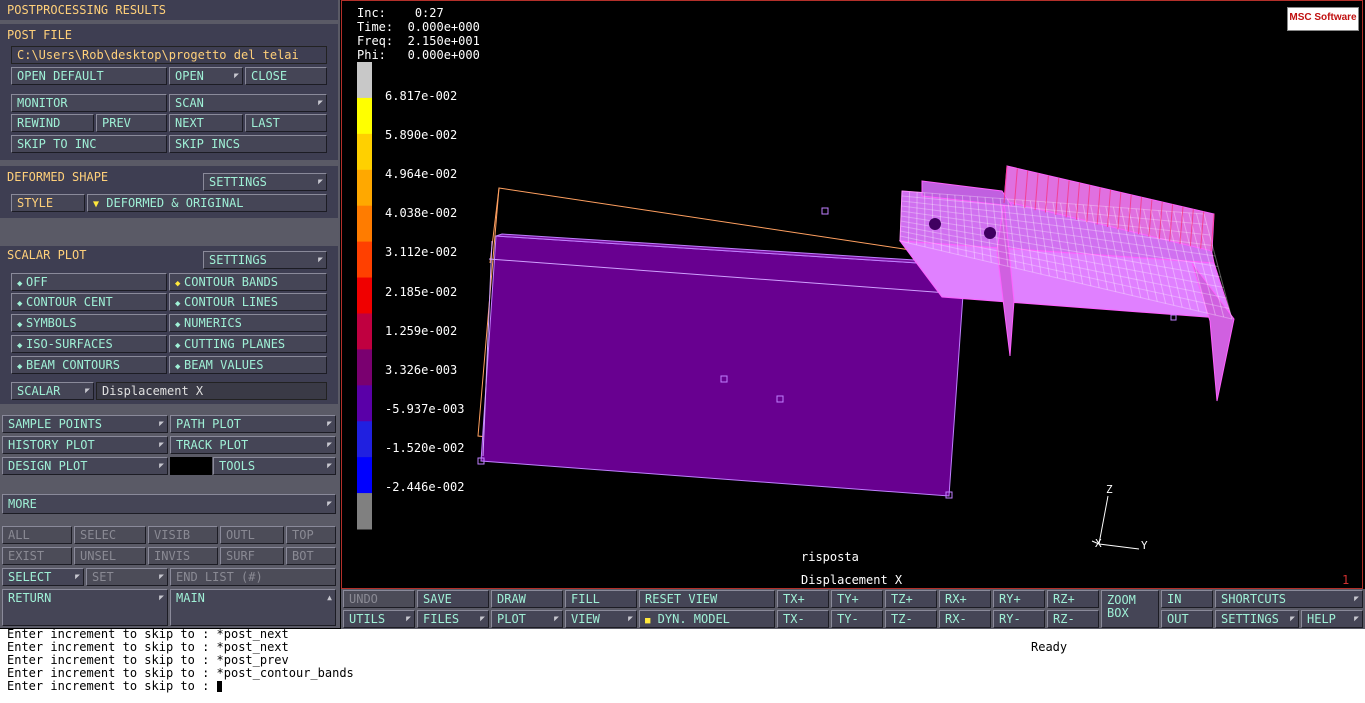 This screenshot has height=703, width=1365. Describe the element at coordinates (206, 123) in the screenshot. I see `next-button: NEXT` at that location.